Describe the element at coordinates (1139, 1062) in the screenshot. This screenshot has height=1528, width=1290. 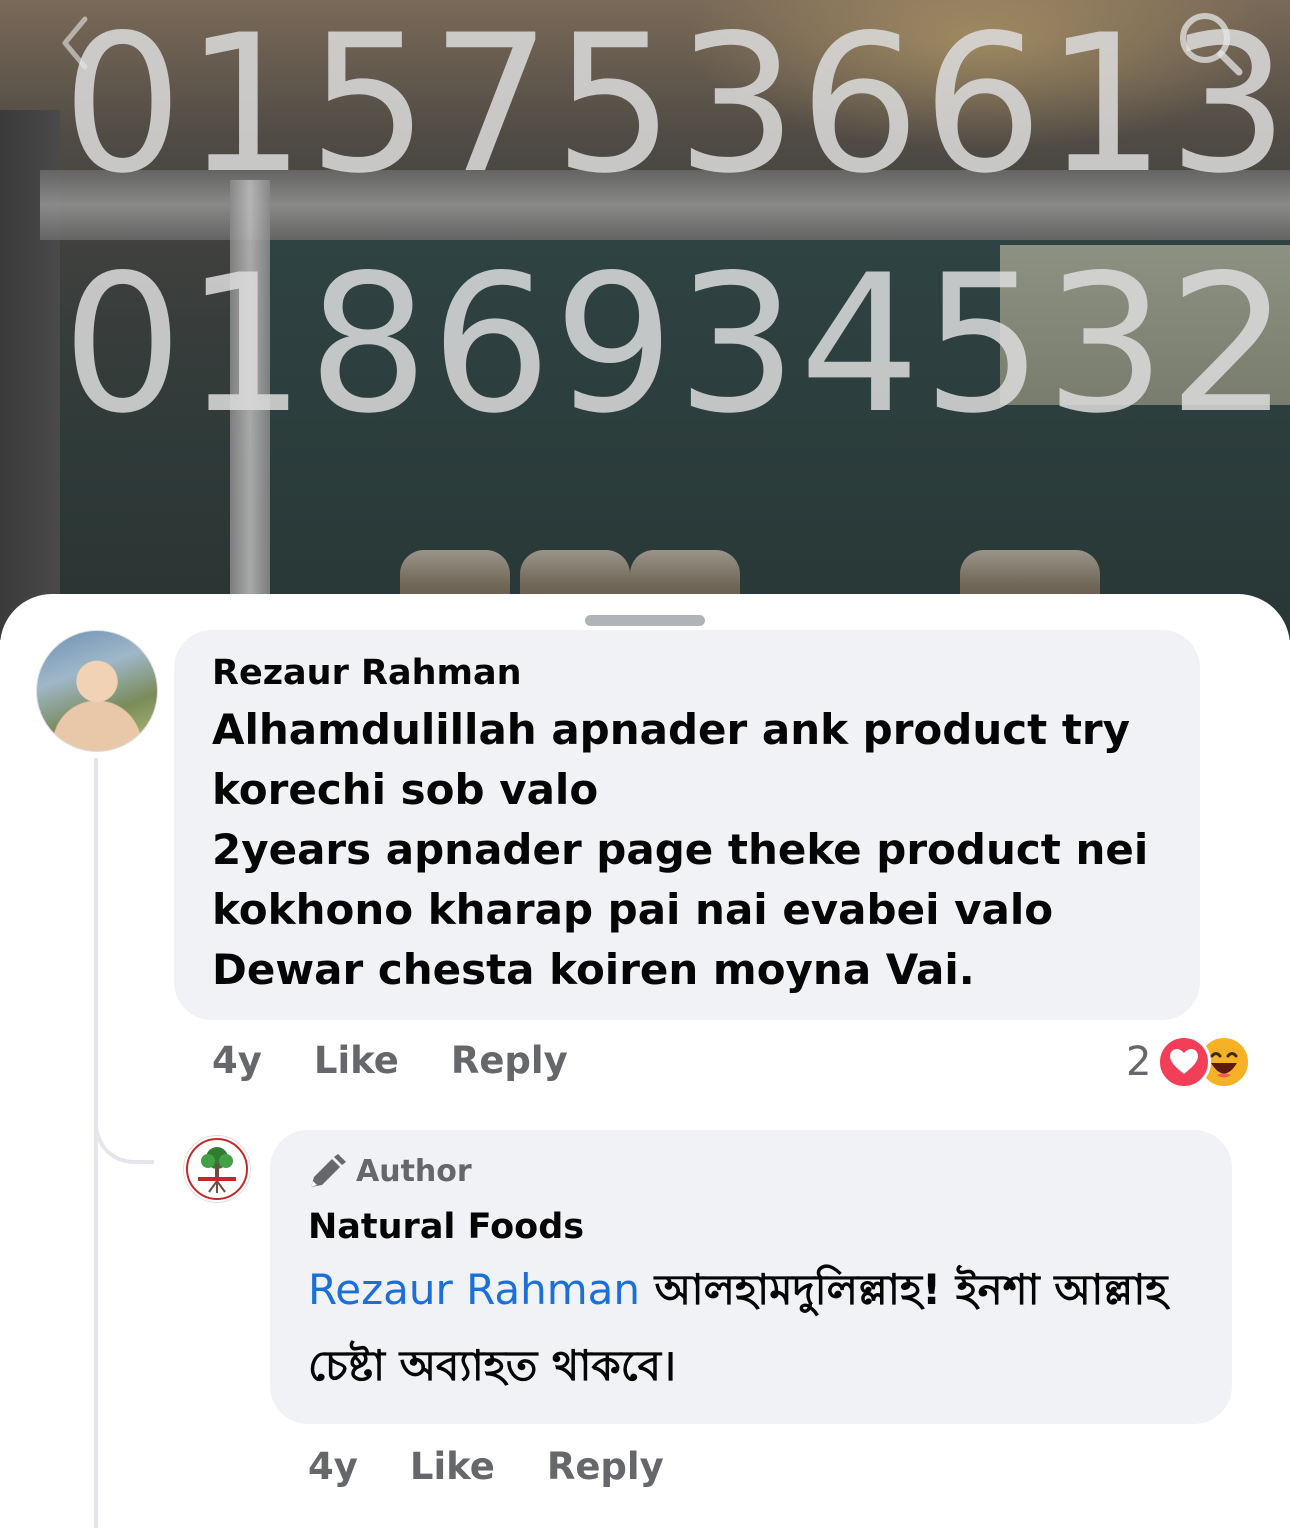
I see `reaction-count: 2` at that location.